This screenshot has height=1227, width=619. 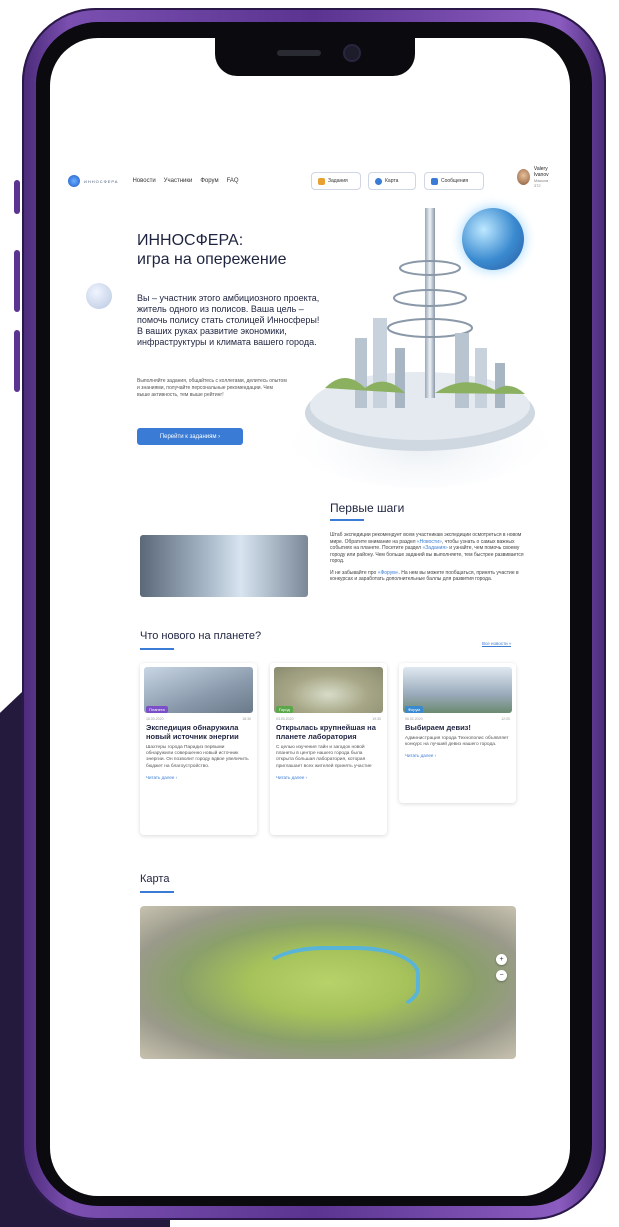 I want to click on game-map: + −, so click(x=328, y=982).